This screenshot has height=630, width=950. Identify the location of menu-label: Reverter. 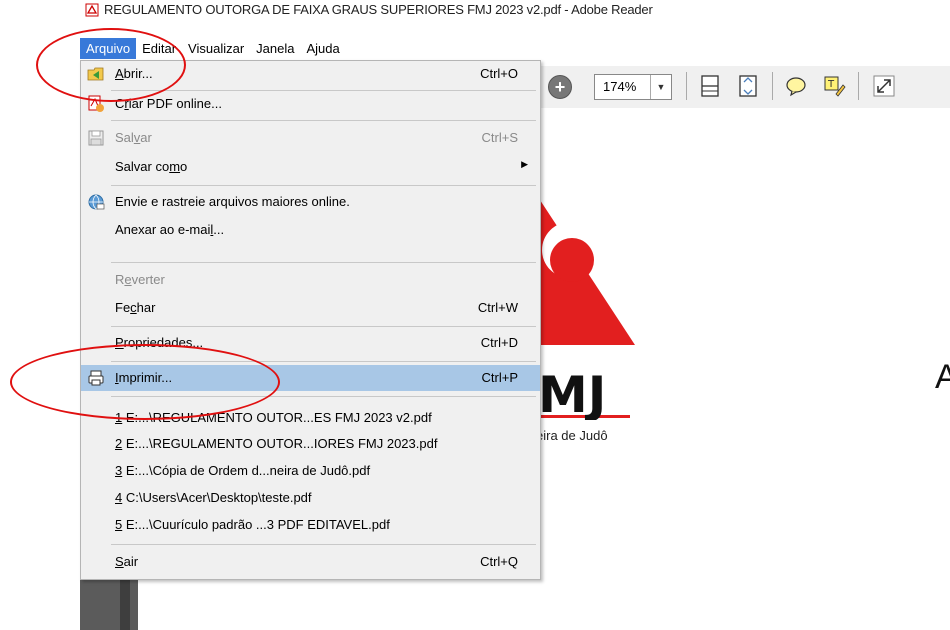
(140, 279).